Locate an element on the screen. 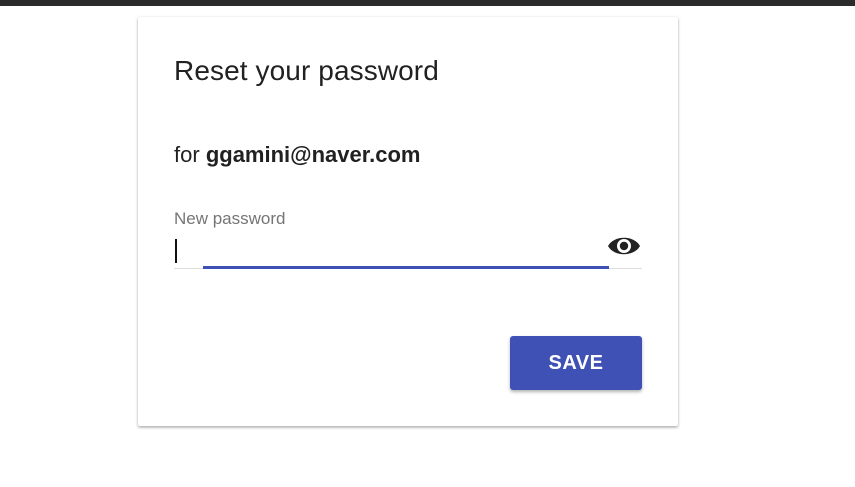 The height and width of the screenshot is (487, 855). eye-icon is located at coordinates (624, 246).